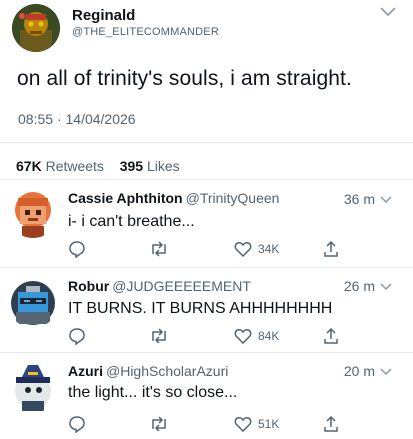  Describe the element at coordinates (163, 166) in the screenshot. I see `likes-label: Likes` at that location.